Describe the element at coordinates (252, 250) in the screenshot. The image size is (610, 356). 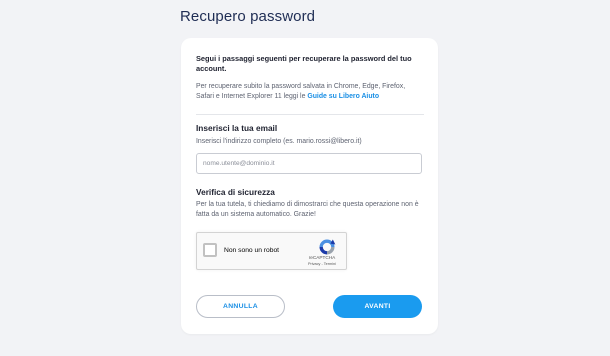
I see `recaptcha-label: Non sono un robot` at that location.